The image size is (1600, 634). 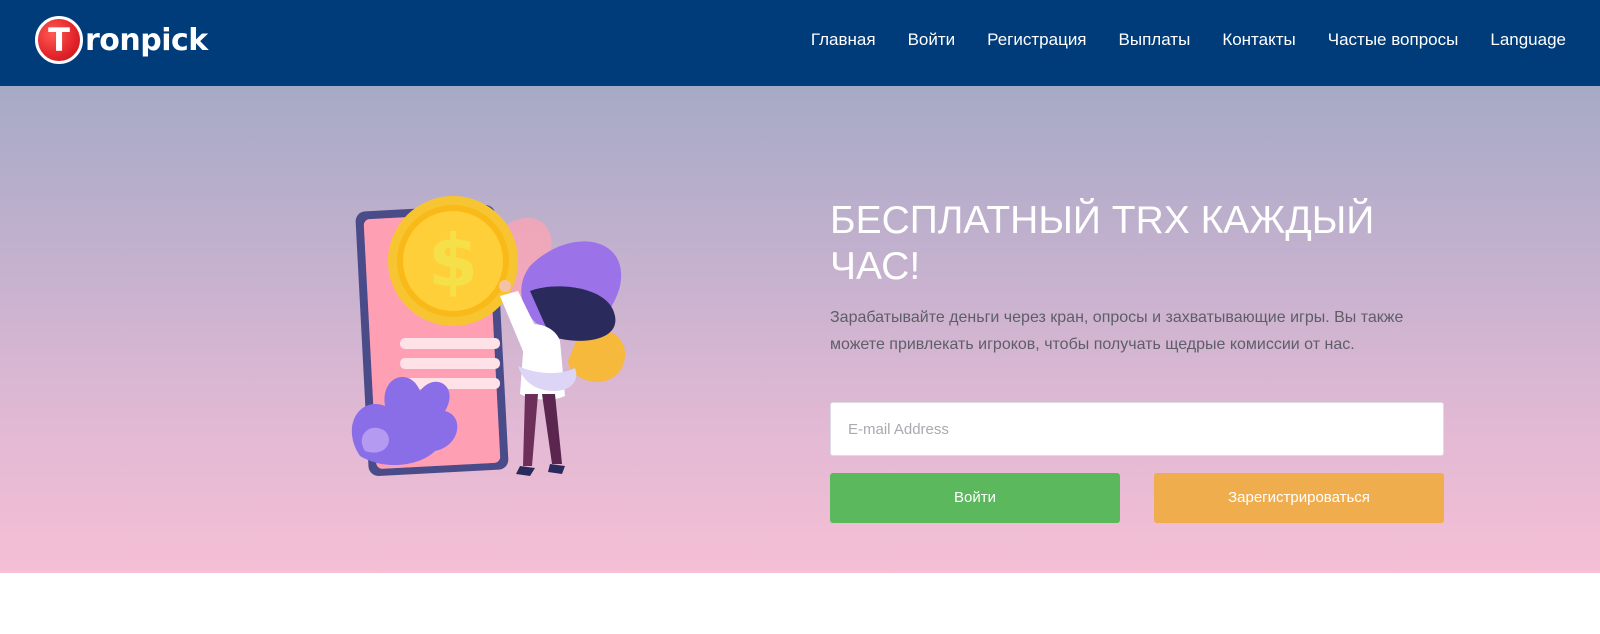 What do you see at coordinates (843, 40) in the screenshot?
I see `nav-item-home: Главная` at bounding box center [843, 40].